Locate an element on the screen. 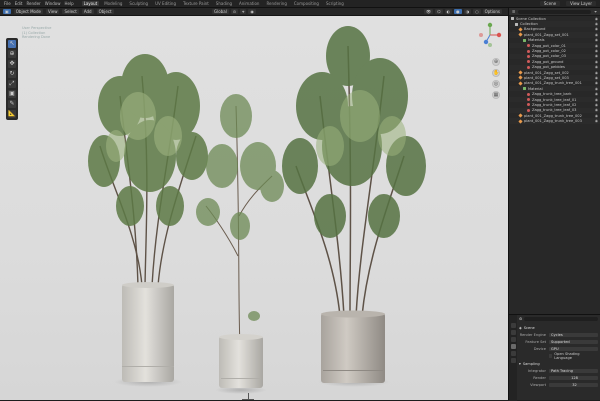 This screenshot has width=600, height=401. outliner-row-label: Zagg_trunk_tree_bark is located at coordinates (552, 94).